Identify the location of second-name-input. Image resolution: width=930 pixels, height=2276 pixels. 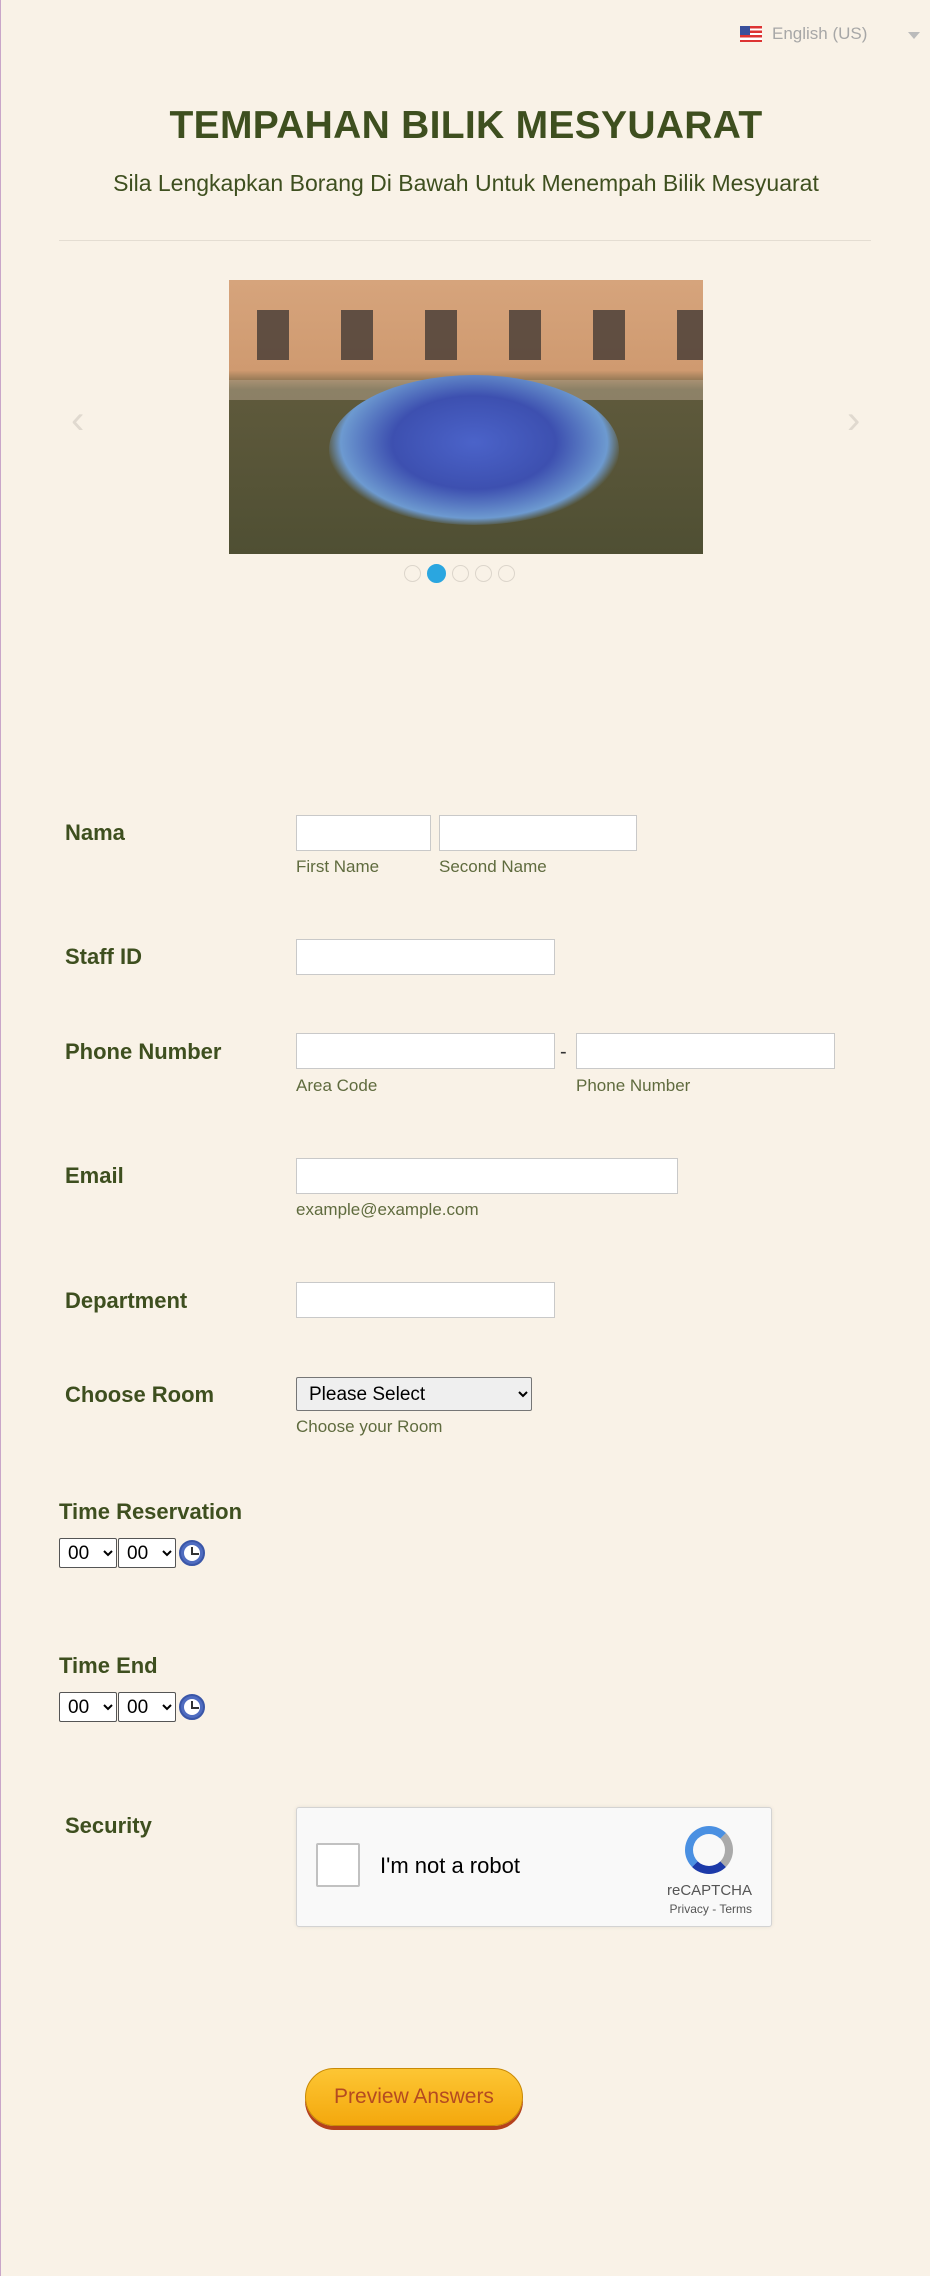
(538, 833).